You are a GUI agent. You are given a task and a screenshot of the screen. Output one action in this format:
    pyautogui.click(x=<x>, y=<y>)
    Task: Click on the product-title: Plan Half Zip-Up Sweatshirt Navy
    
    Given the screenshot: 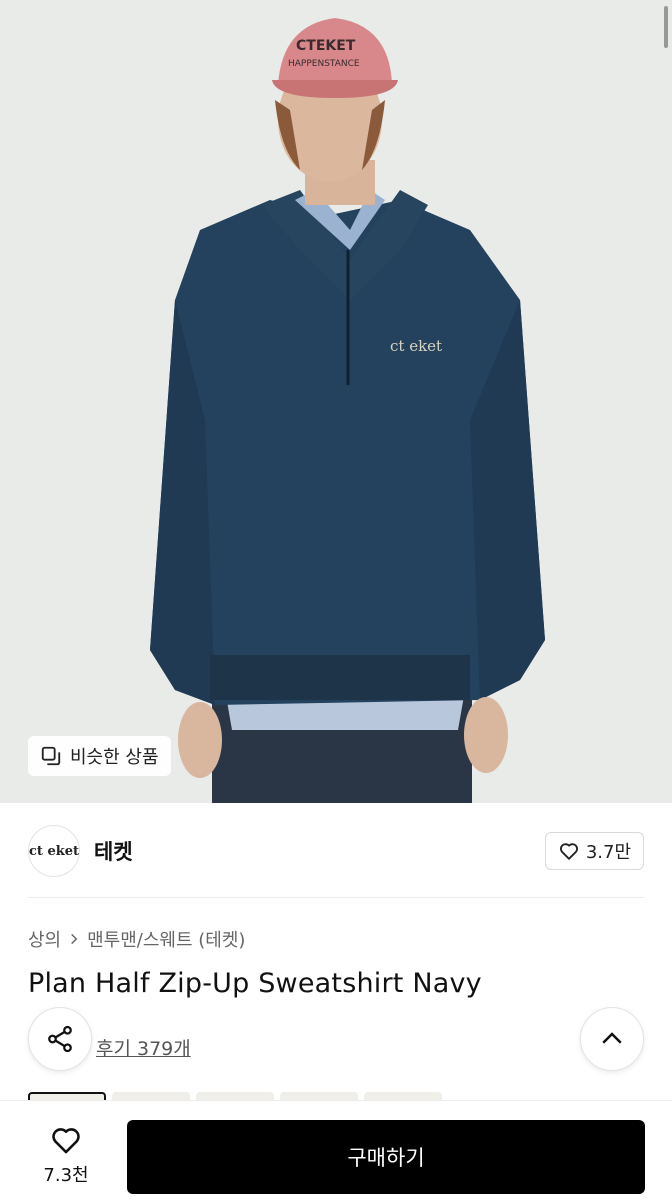 What is the action you would take?
    pyautogui.click(x=255, y=983)
    